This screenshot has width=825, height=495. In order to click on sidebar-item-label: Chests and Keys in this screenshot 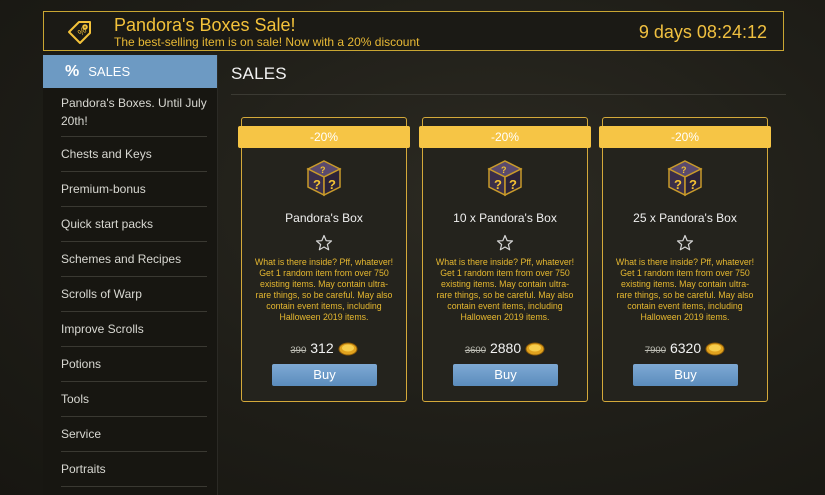, I will do `click(106, 154)`.